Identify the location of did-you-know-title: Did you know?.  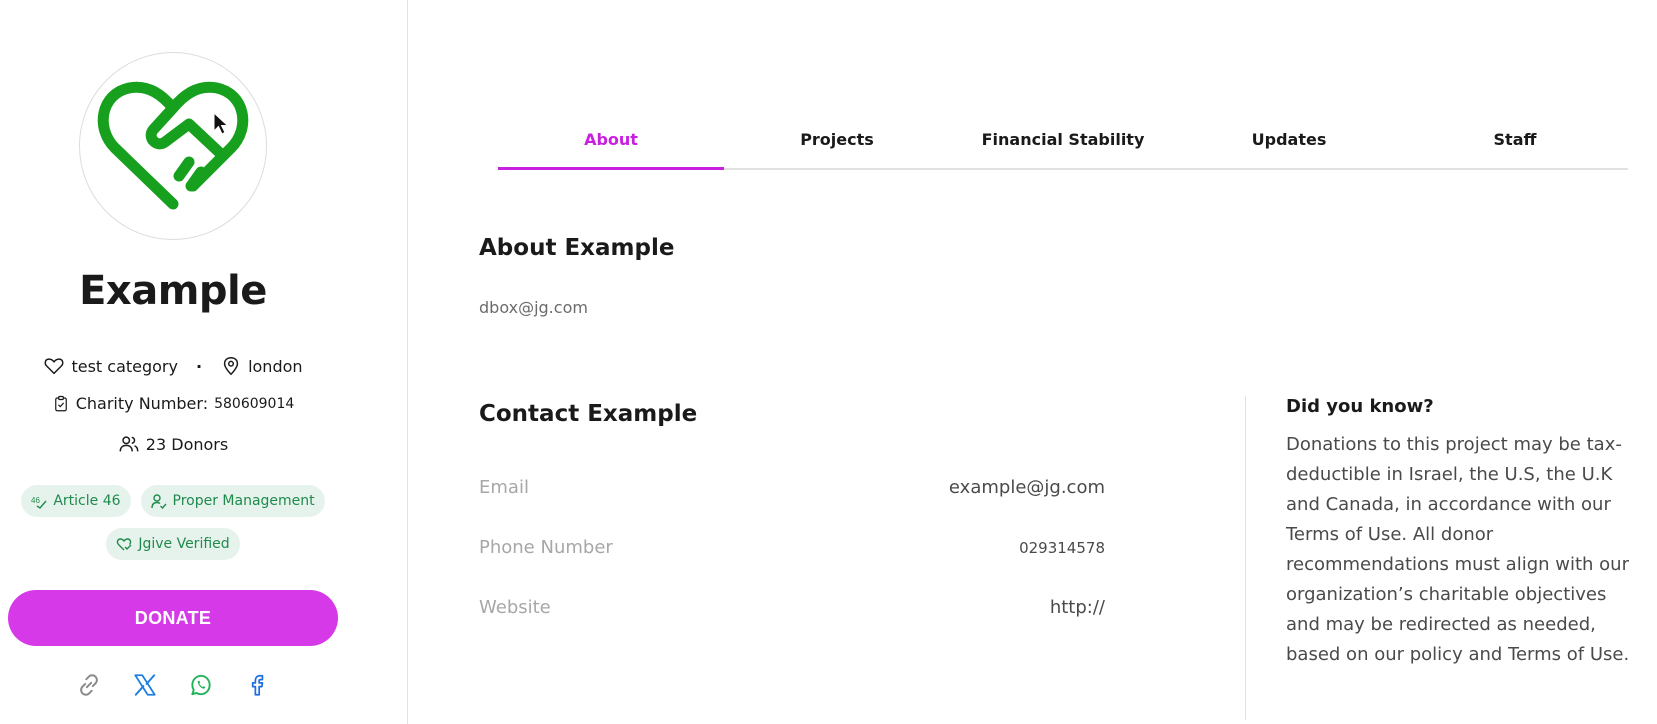
(1360, 406).